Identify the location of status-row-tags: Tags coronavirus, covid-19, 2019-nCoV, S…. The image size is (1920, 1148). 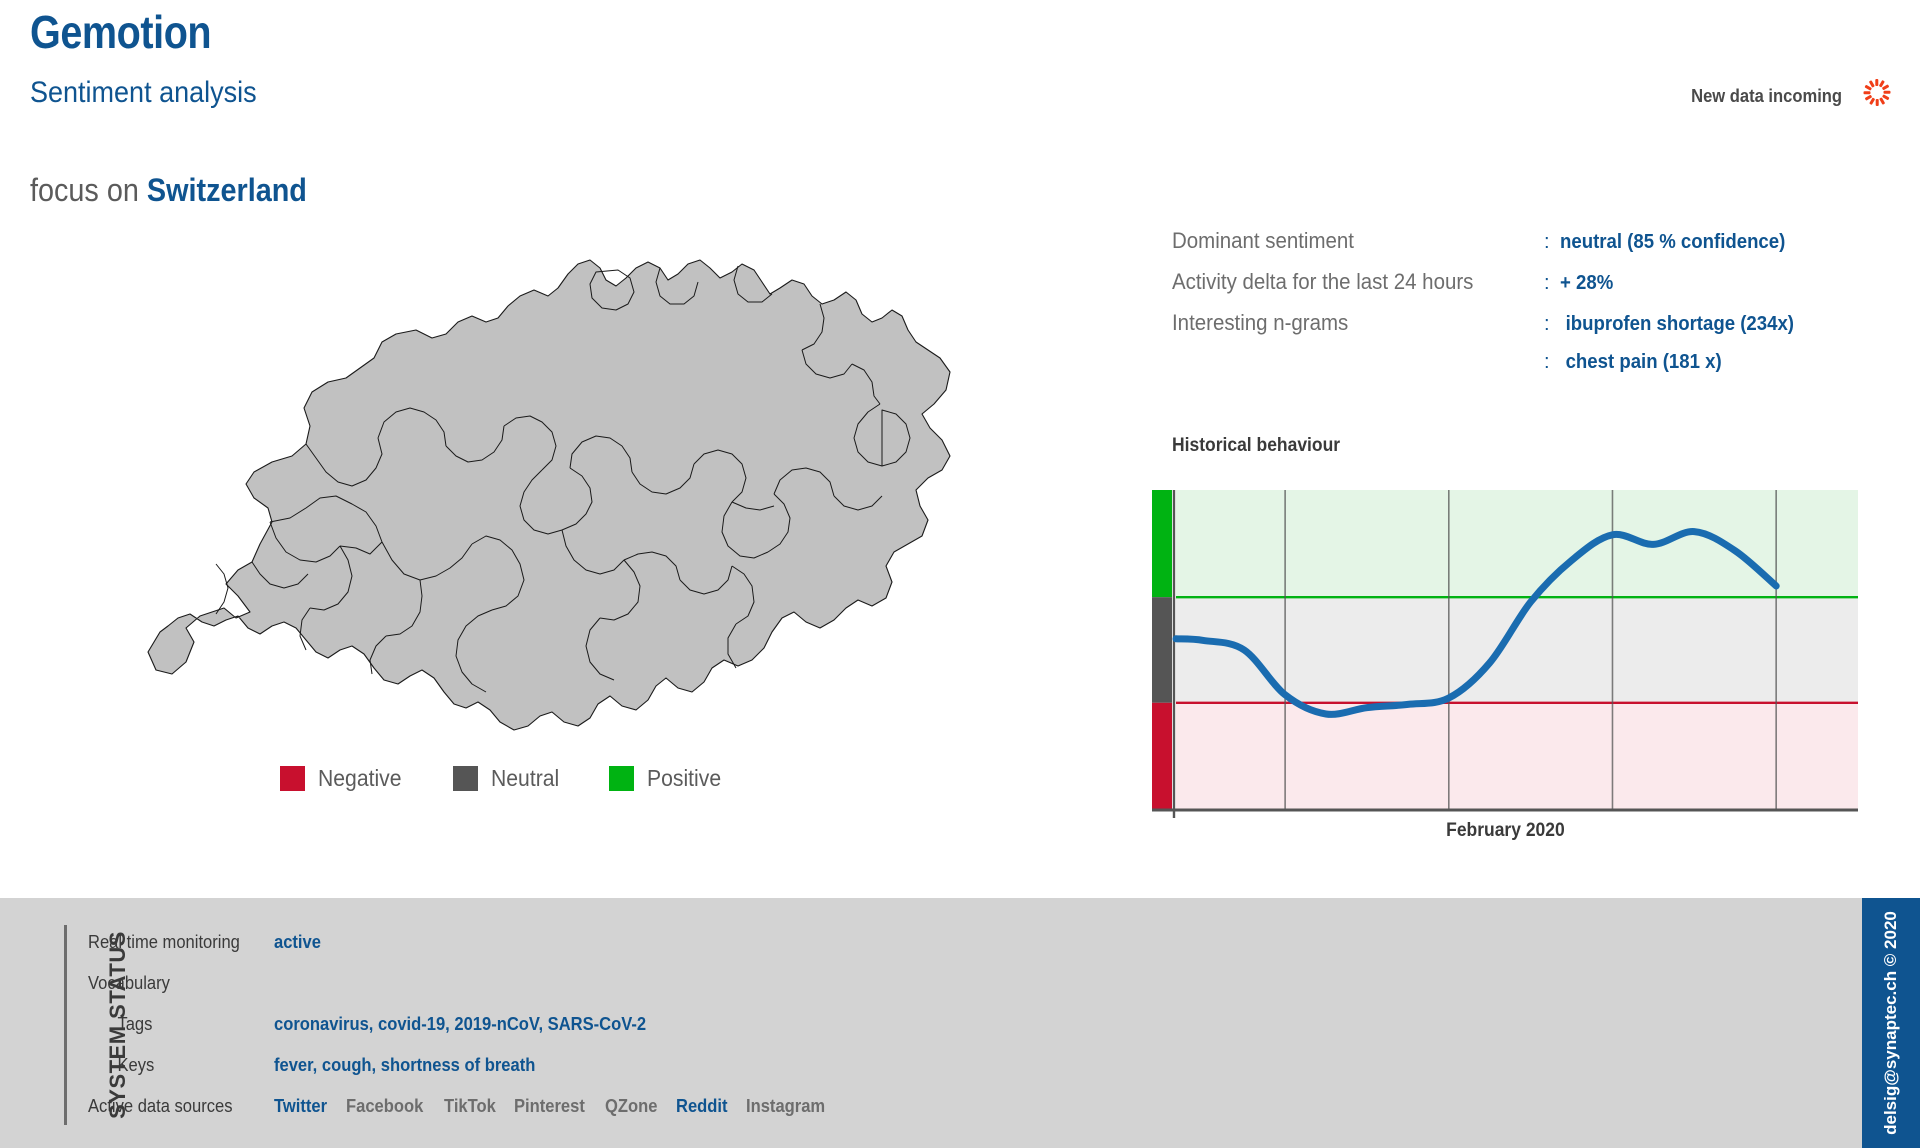
(938, 1034).